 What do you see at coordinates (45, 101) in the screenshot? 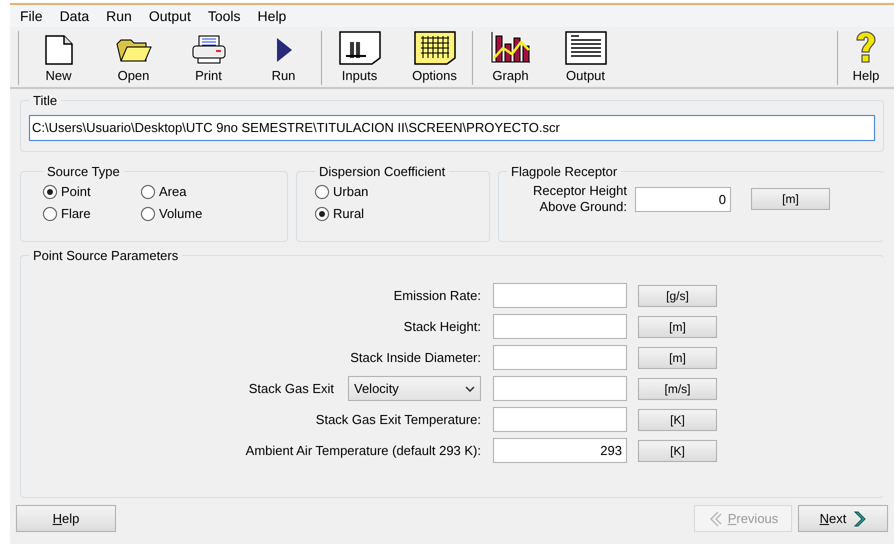
I see `group-title: Title` at bounding box center [45, 101].